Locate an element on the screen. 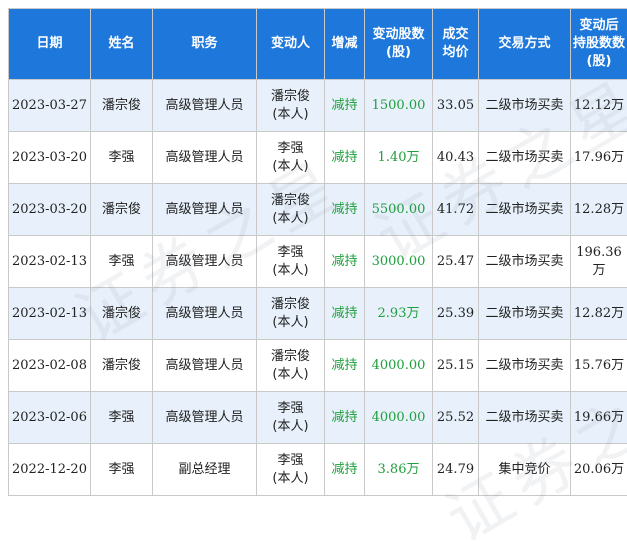  cell-price: 25.47 is located at coordinates (456, 262).